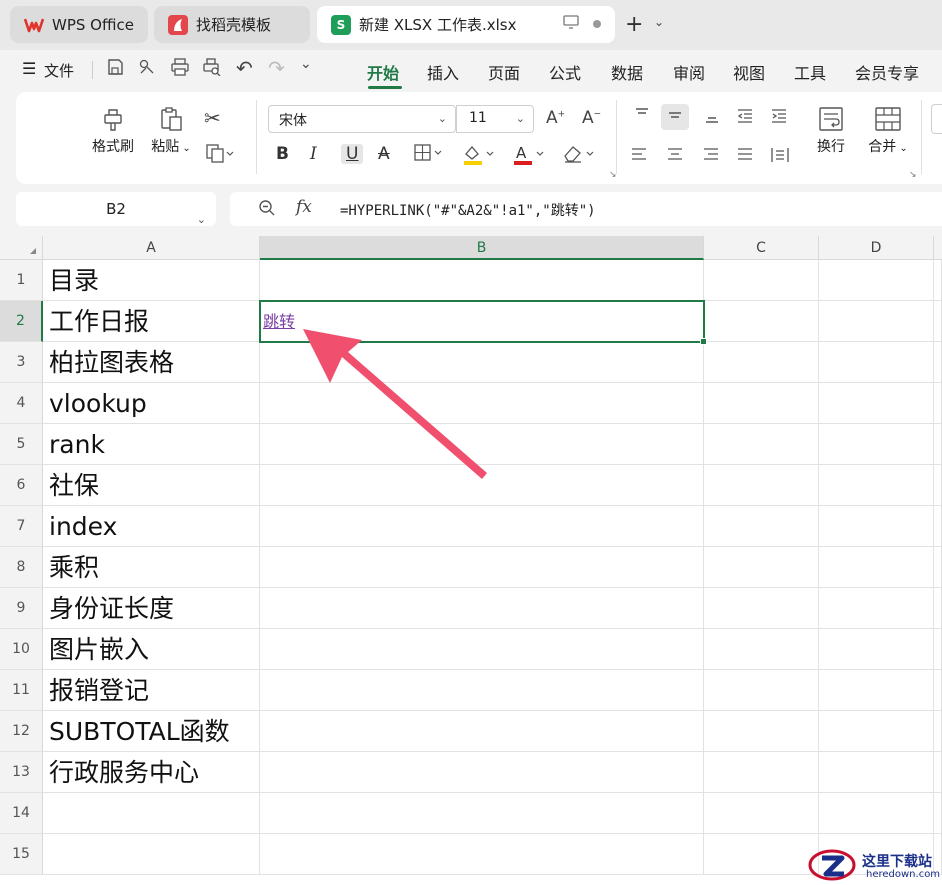 The height and width of the screenshot is (885, 942). I want to click on unsaved-dot-icon, so click(597, 24).